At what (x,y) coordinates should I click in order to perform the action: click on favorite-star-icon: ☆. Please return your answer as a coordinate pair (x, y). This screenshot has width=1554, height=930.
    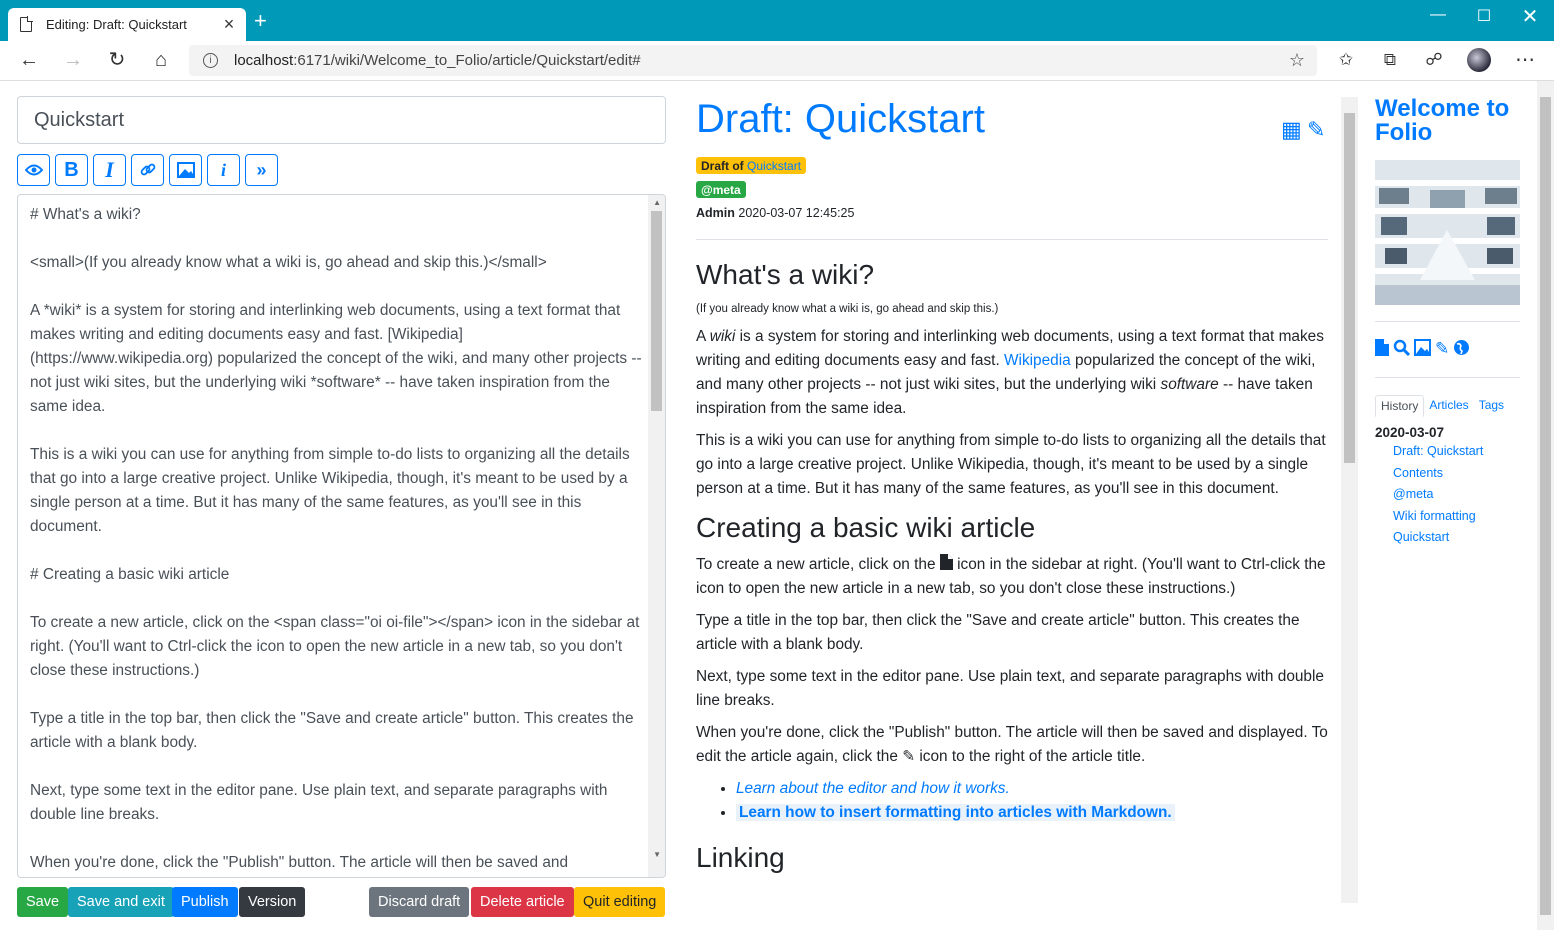
    Looking at the image, I should click on (1297, 60).